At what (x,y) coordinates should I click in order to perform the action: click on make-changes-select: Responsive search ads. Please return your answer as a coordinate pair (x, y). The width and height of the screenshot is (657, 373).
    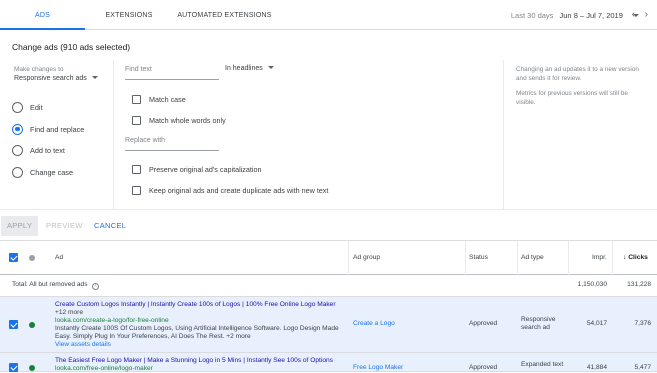
    Looking at the image, I should click on (56, 78).